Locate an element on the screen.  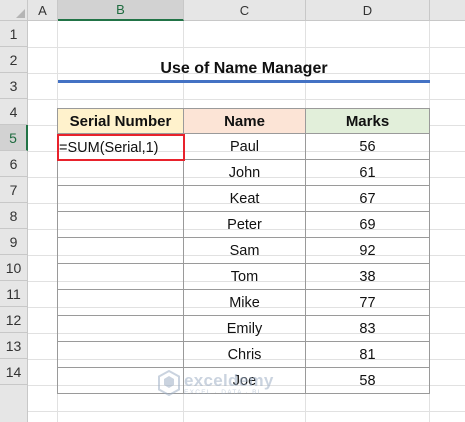
row-header-4: 4 is located at coordinates (14, 112).